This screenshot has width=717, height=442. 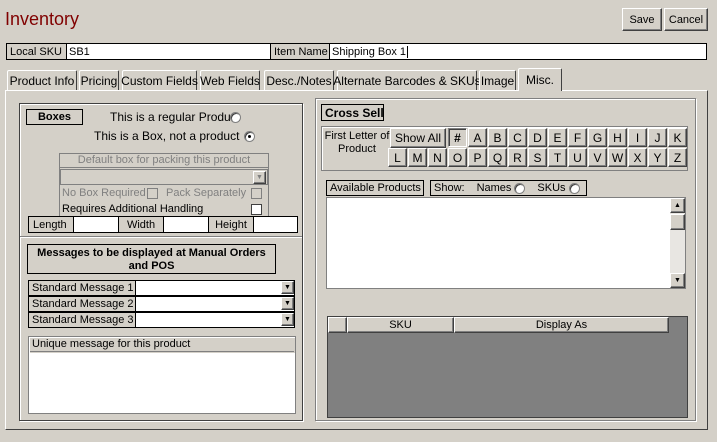 What do you see at coordinates (357, 142) in the screenshot?
I see `first-letter-label: First Letter of Product` at bounding box center [357, 142].